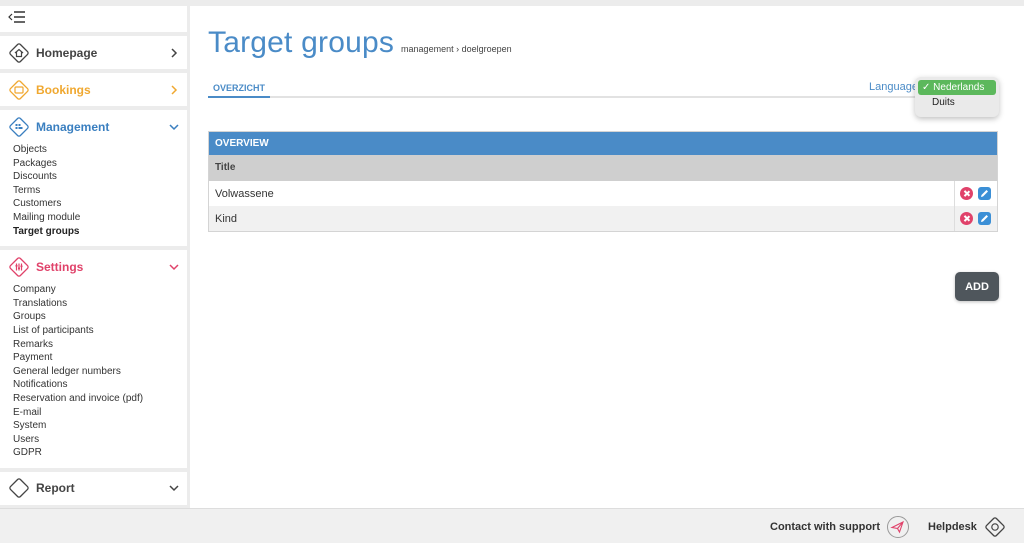 This screenshot has height=543, width=1024. Describe the element at coordinates (952, 527) in the screenshot. I see `helpdesk-label: Helpdesk` at that location.